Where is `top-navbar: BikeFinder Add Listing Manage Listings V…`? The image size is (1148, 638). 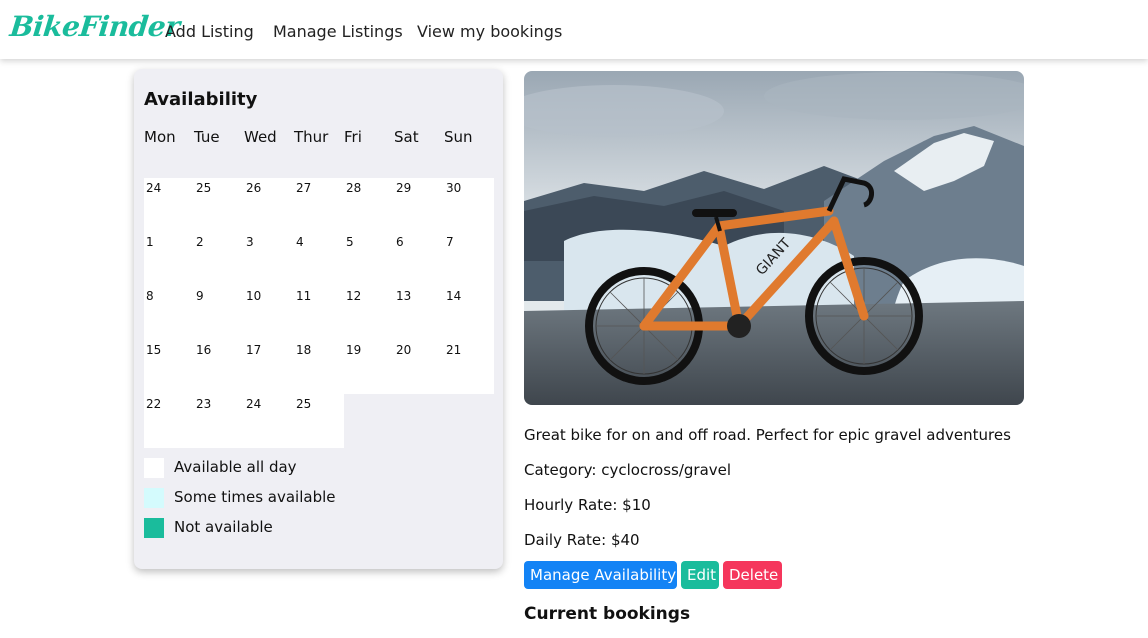
top-navbar: BikeFinder Add Listing Manage Listings V… is located at coordinates (574, 29).